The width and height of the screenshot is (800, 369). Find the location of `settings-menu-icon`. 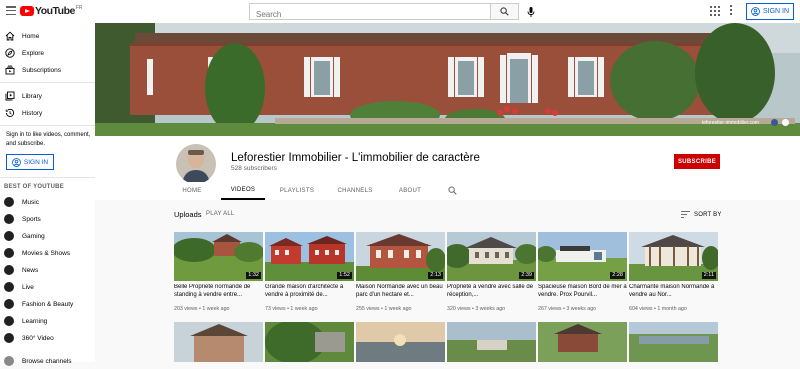

settings-menu-icon is located at coordinates (731, 10).